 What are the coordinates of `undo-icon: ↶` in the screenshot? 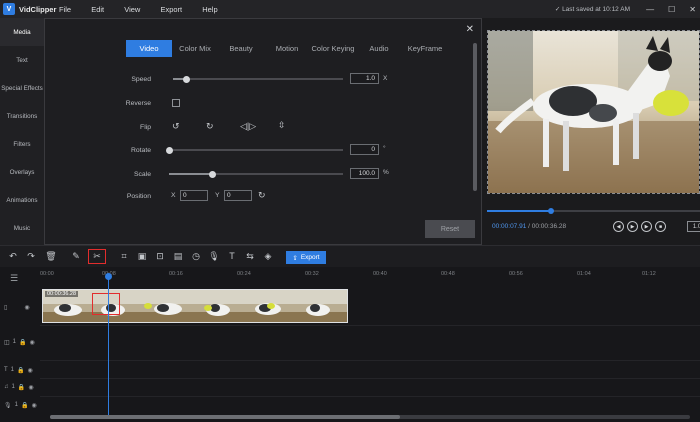 It's located at (13, 256).